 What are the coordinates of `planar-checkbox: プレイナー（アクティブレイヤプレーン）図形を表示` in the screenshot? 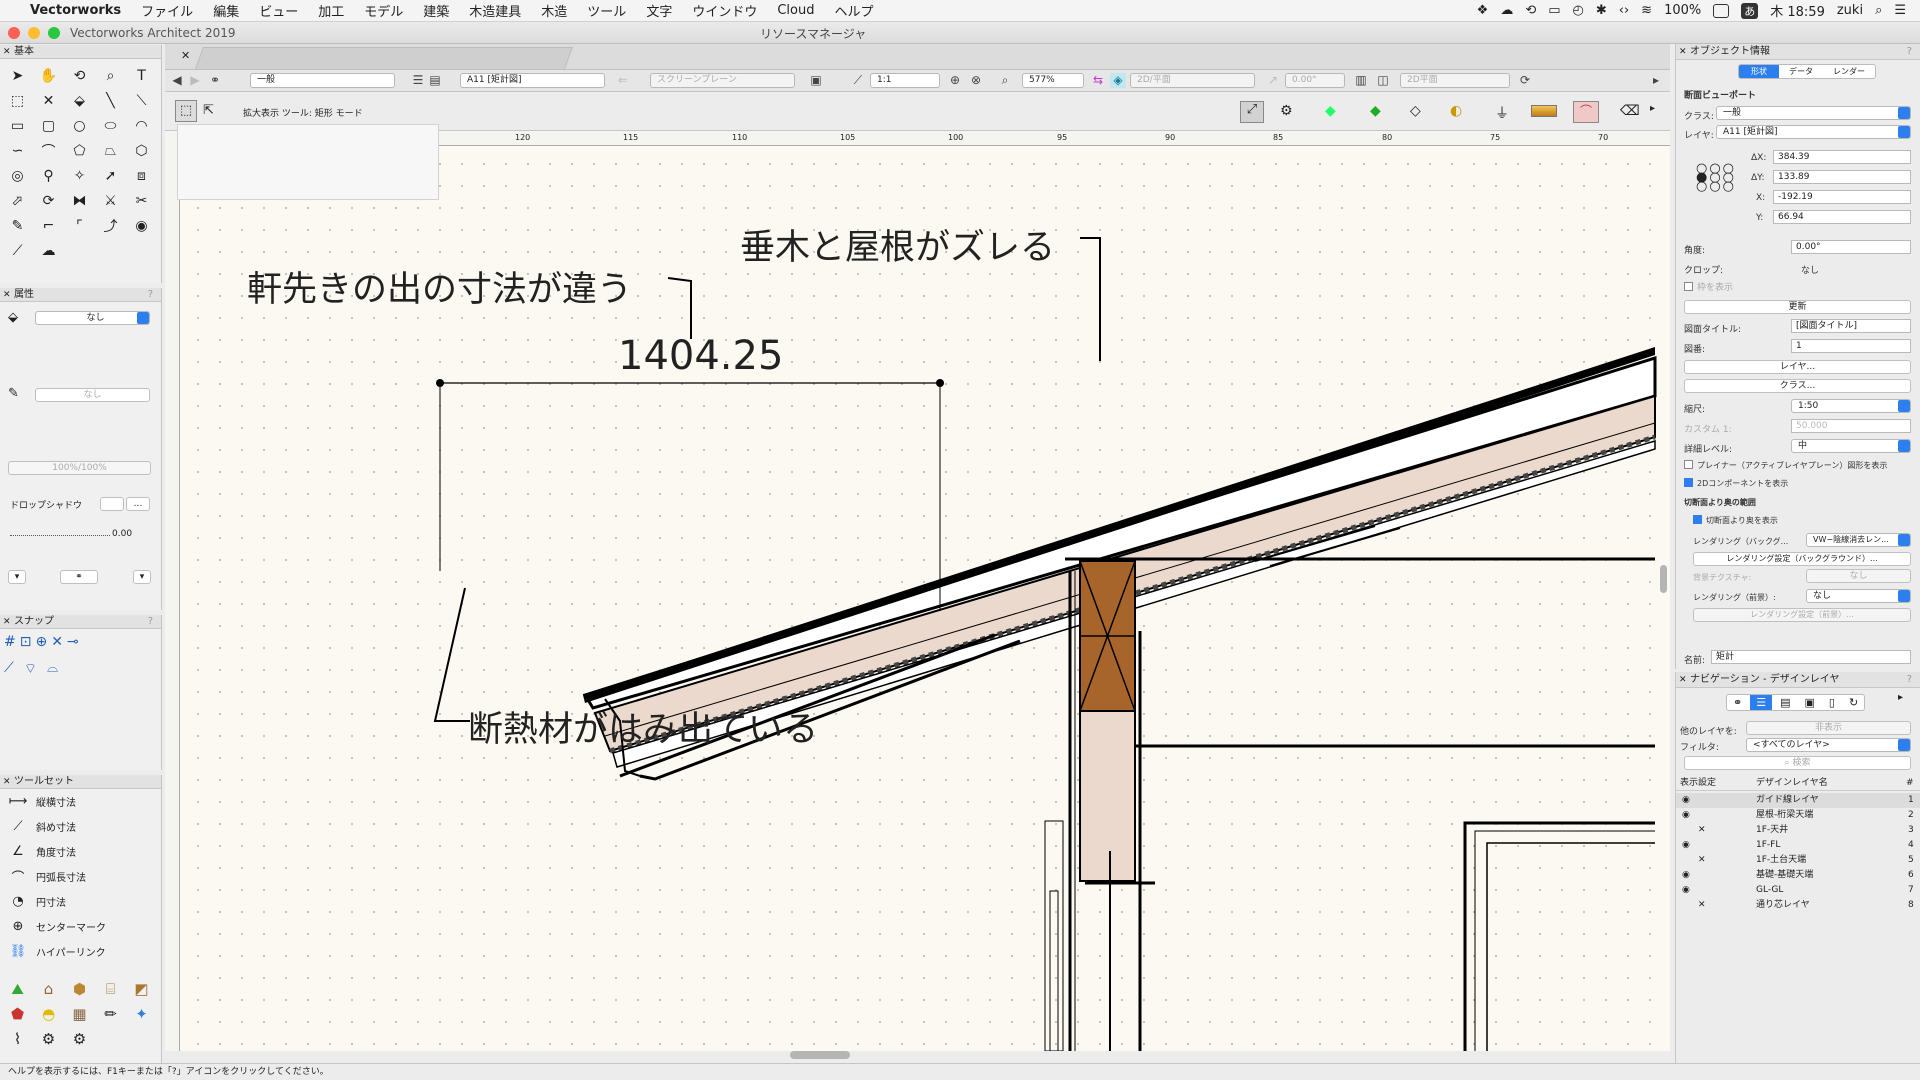 It's located at (1785, 465).